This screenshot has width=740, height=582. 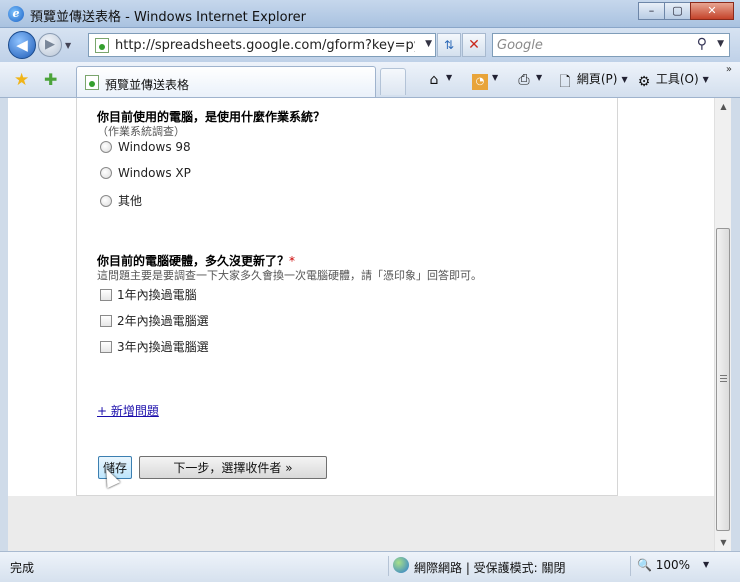 What do you see at coordinates (393, 81) in the screenshot?
I see `new-tab-button` at bounding box center [393, 81].